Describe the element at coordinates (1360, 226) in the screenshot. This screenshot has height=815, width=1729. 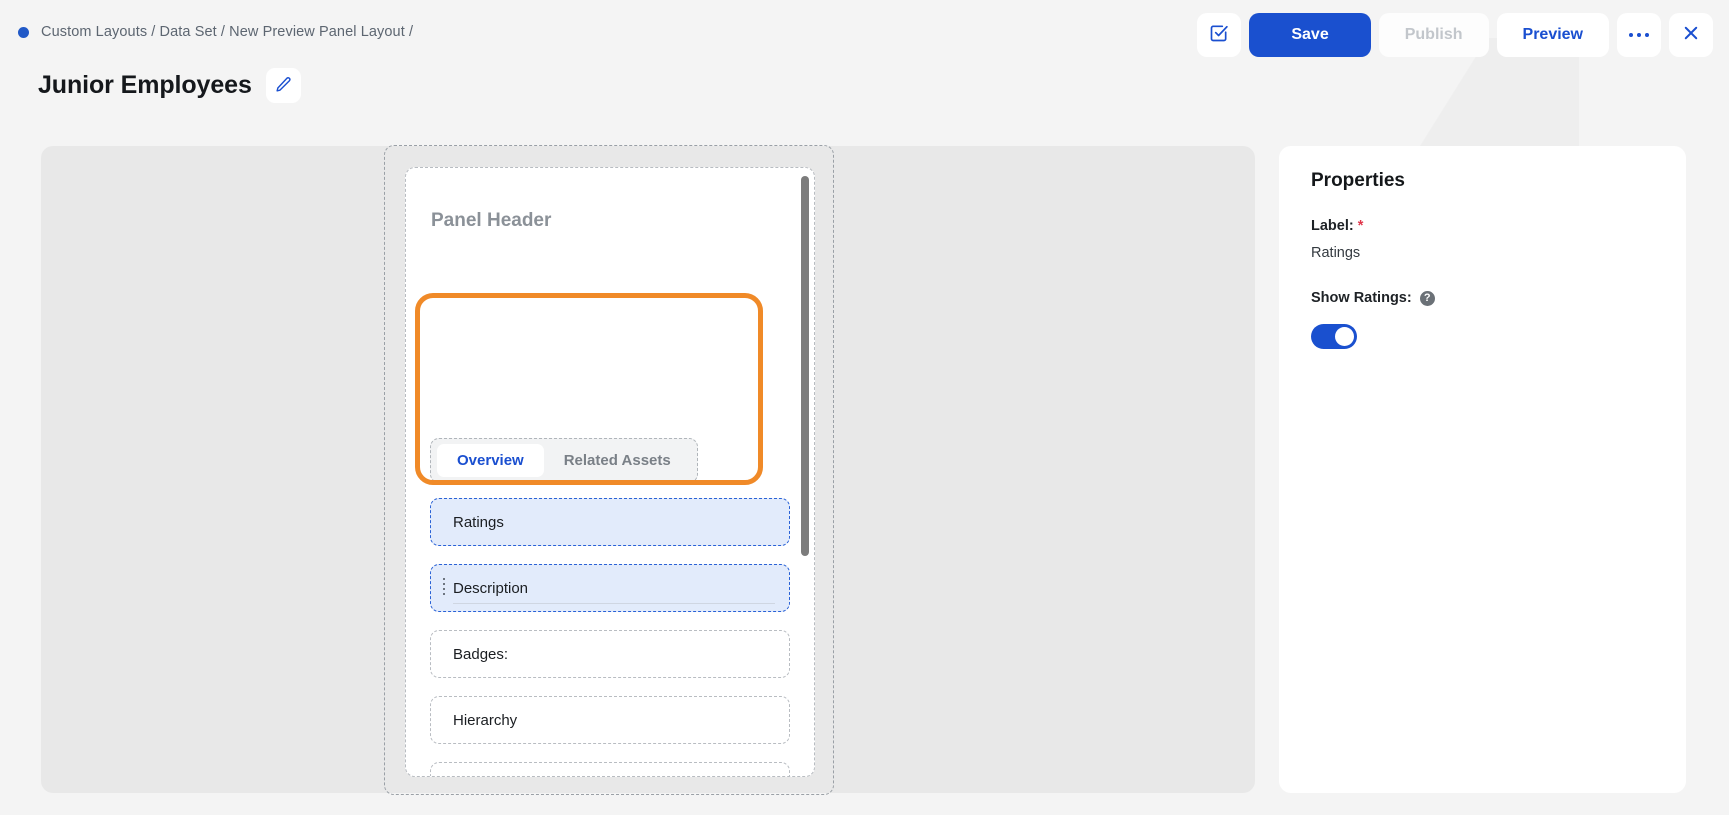
I see `required-marker: *` at that location.